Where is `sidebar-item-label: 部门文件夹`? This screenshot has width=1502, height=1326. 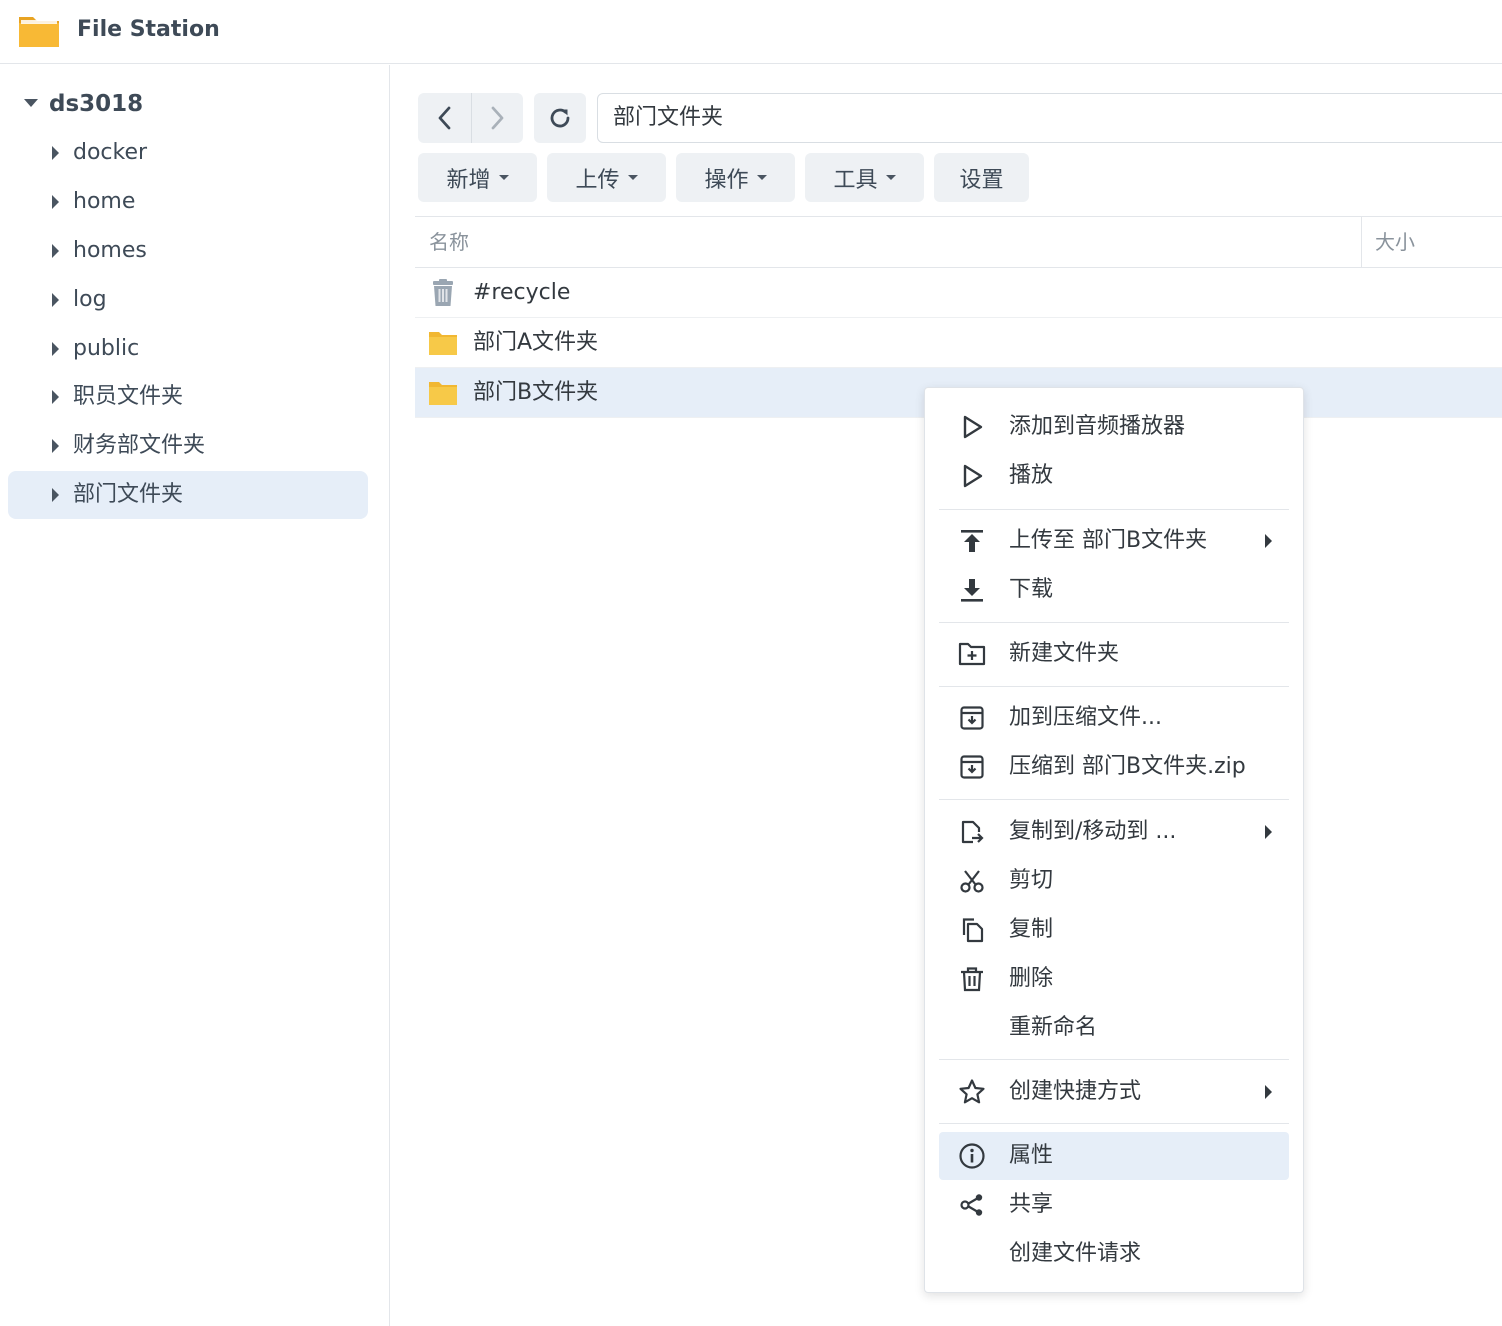
sidebar-item-label: 部门文件夹 is located at coordinates (128, 494).